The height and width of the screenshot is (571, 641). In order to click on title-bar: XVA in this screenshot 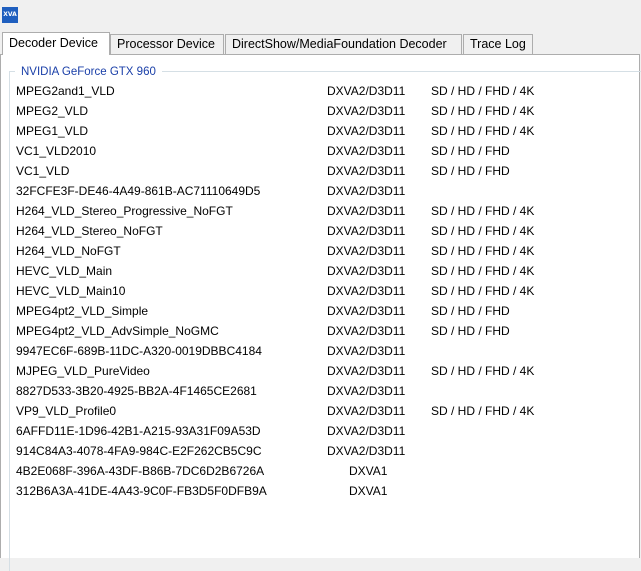, I will do `click(320, 16)`.